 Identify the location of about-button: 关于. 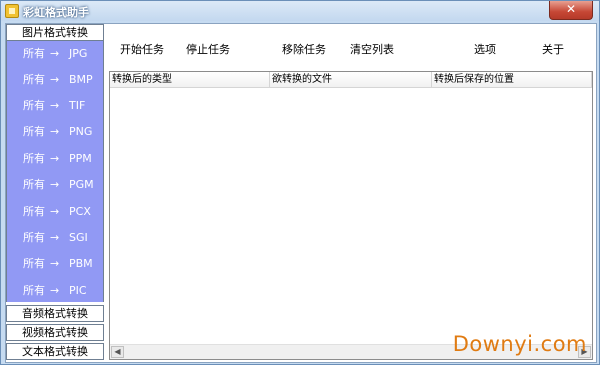
(553, 49).